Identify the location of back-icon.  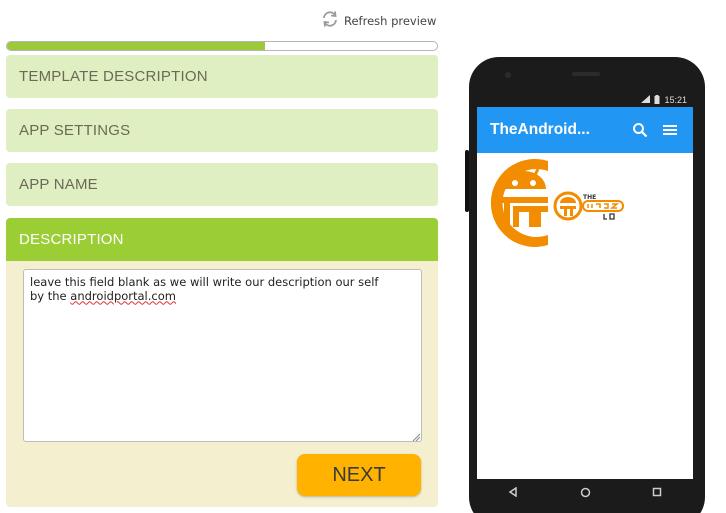
(513, 492).